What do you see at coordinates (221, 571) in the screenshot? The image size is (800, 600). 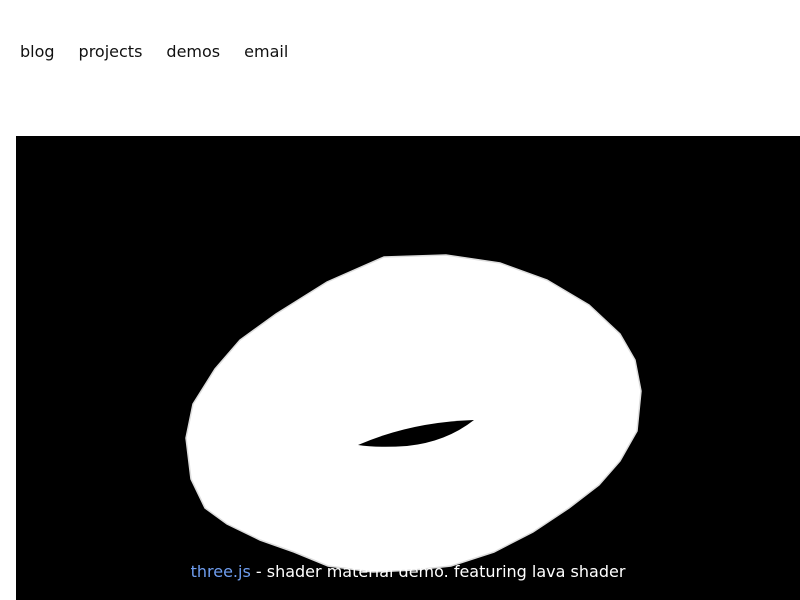 I see `threejs-link: three.js` at bounding box center [221, 571].